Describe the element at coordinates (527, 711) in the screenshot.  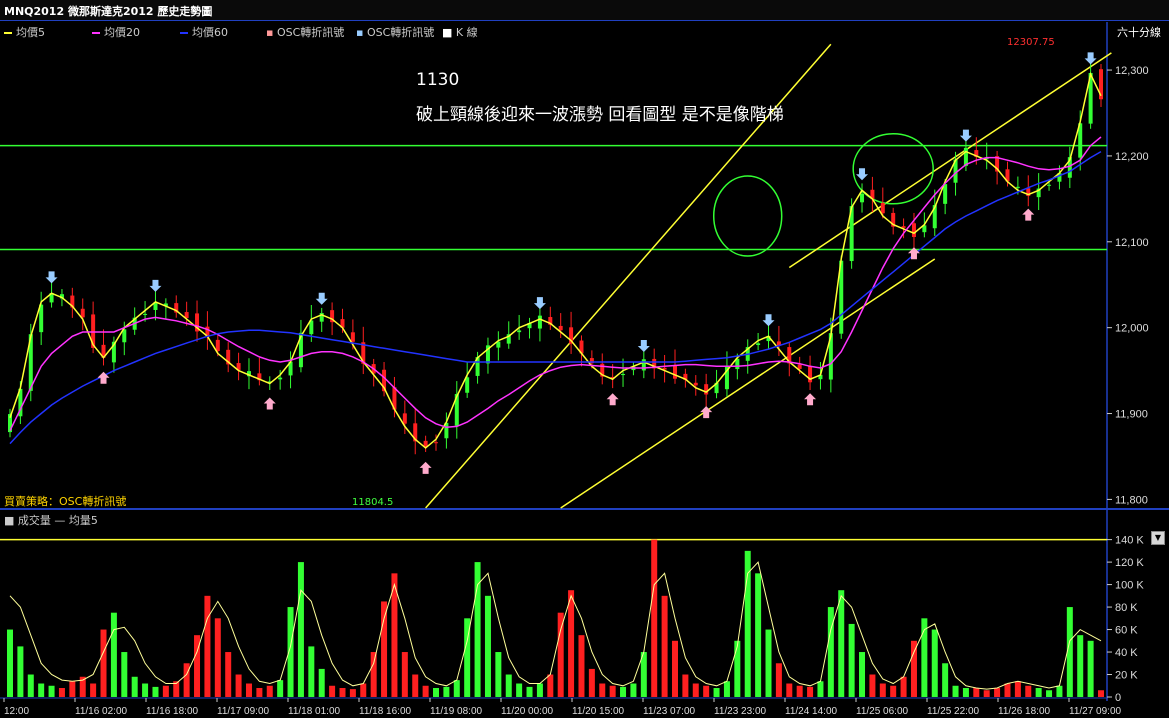
I see `time-tick-label: 11/20 00:00` at that location.